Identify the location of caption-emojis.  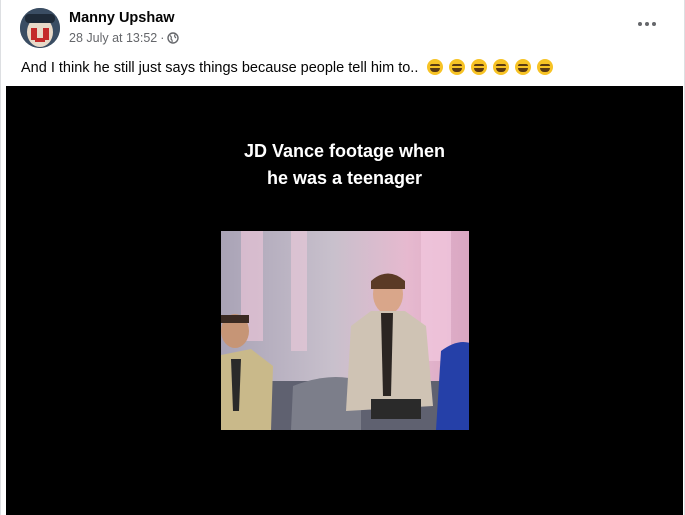
(490, 67).